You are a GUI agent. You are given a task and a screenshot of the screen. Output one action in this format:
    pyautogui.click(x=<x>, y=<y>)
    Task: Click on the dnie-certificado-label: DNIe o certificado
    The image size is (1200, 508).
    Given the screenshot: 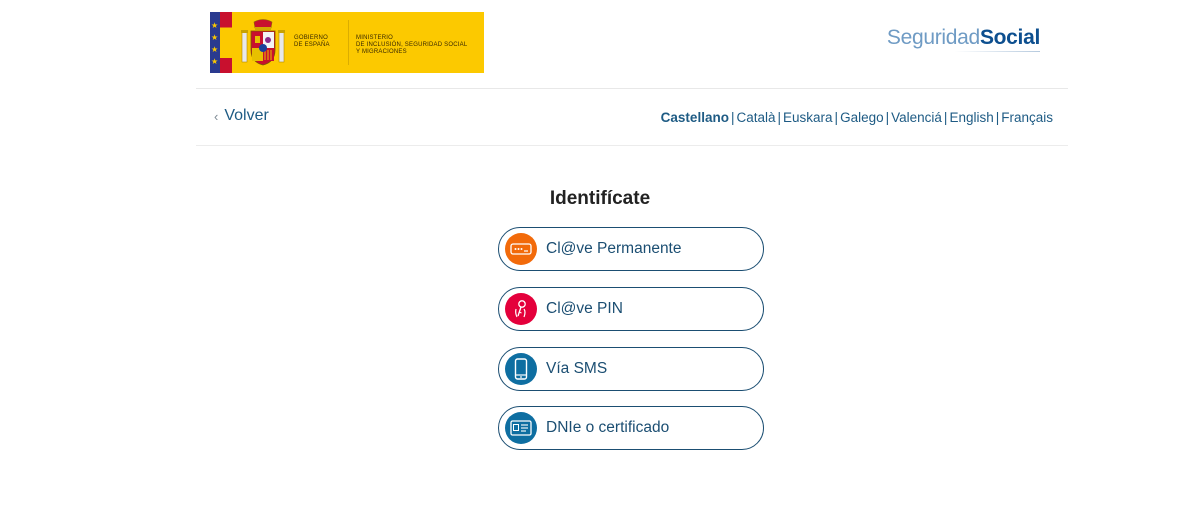 What is the action you would take?
    pyautogui.click(x=608, y=427)
    